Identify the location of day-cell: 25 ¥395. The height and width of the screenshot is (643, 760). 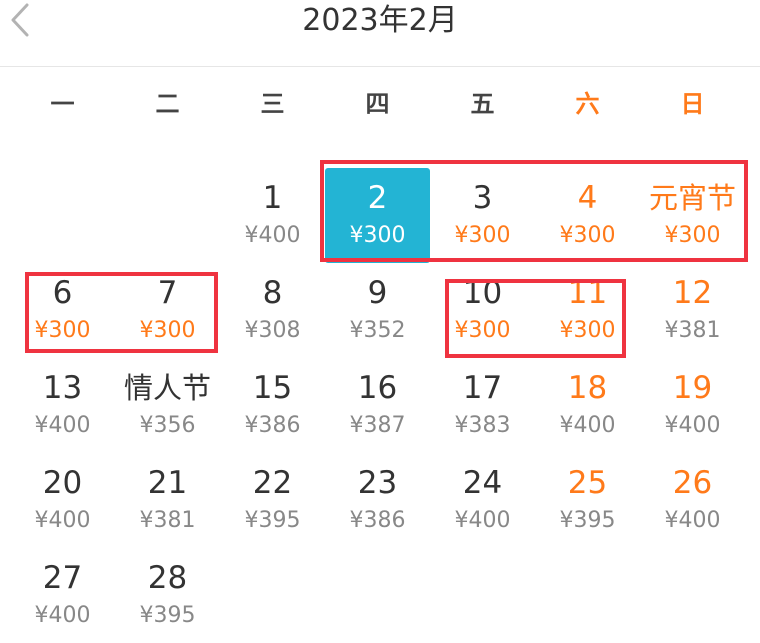
(587, 500).